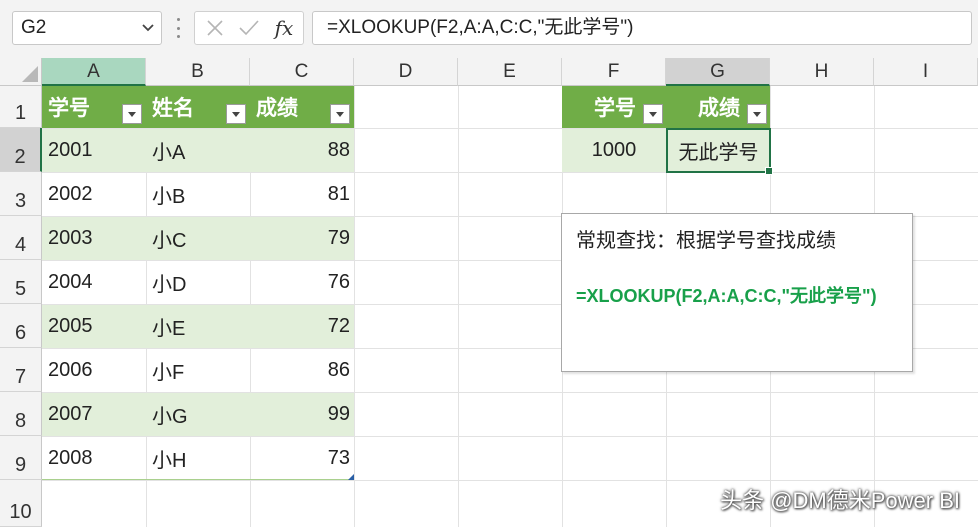  What do you see at coordinates (302, 458) in the screenshot?
I see `table-cell-score: 73` at bounding box center [302, 458].